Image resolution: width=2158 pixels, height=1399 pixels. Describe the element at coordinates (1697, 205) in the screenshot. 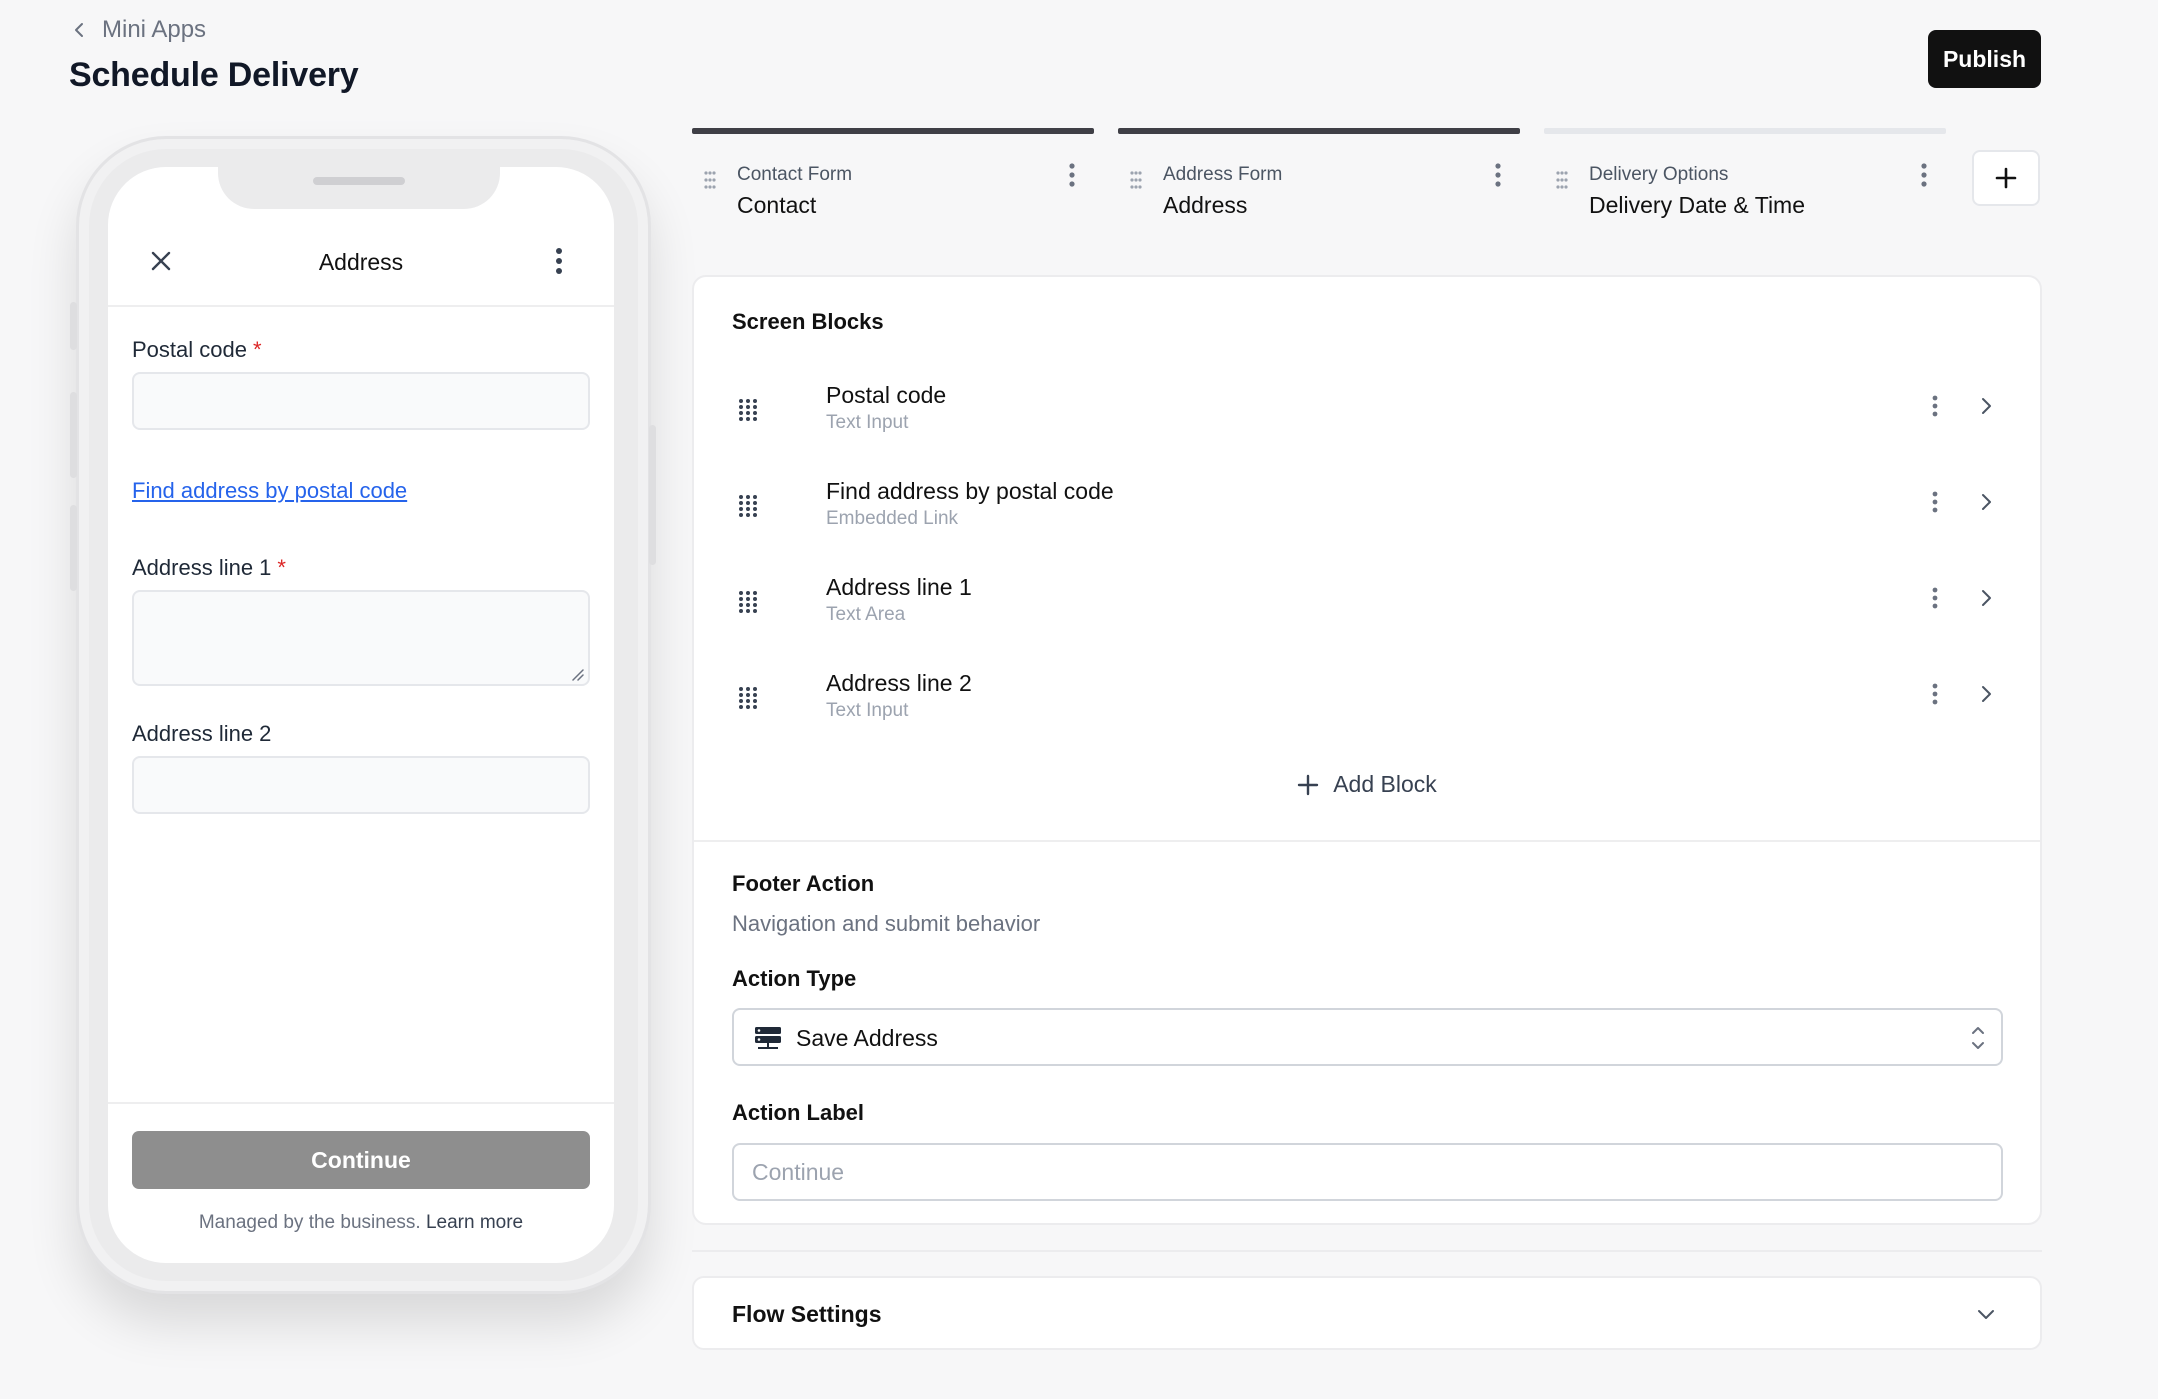

I see `screen-tab-name: Delivery Date & Time` at that location.